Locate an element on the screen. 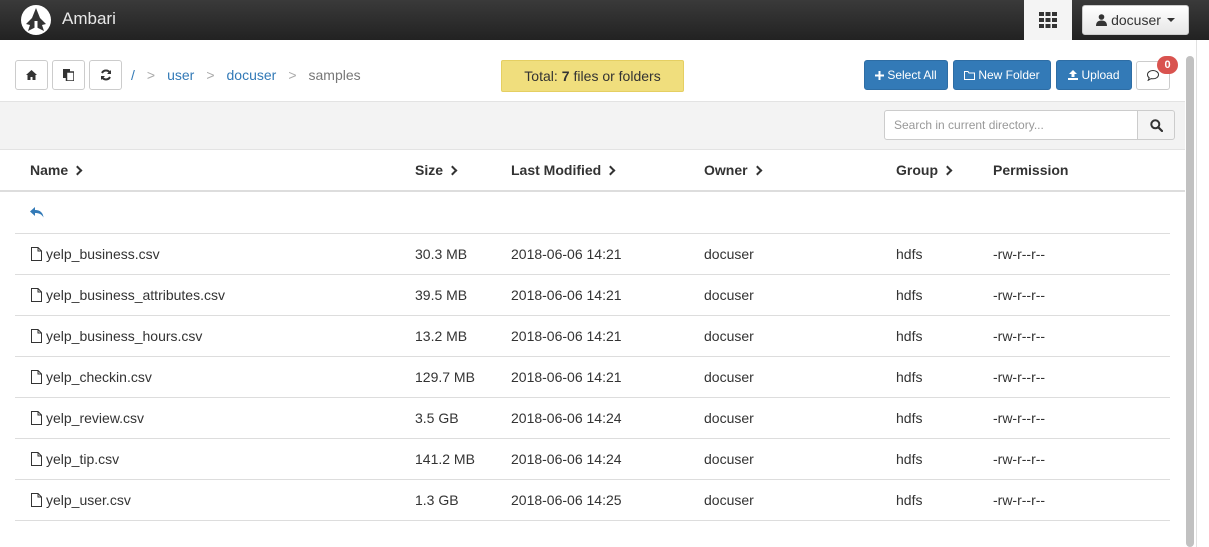 This screenshot has height=547, width=1209. apps-menu-button is located at coordinates (1048, 20).